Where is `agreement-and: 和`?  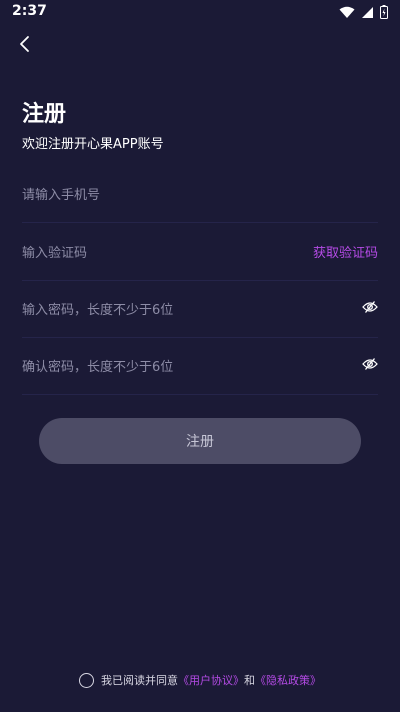
agreement-and: 和 is located at coordinates (249, 680).